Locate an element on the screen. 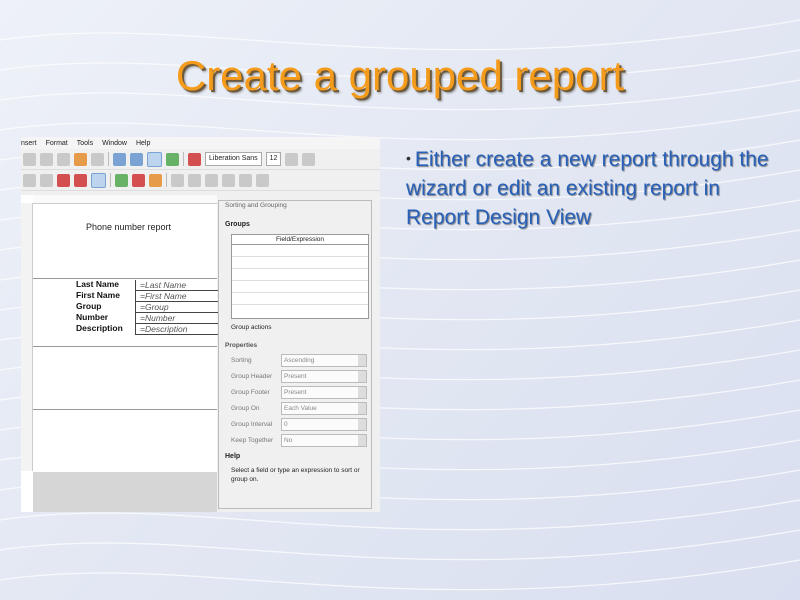  property-label: Sorting is located at coordinates (241, 360).